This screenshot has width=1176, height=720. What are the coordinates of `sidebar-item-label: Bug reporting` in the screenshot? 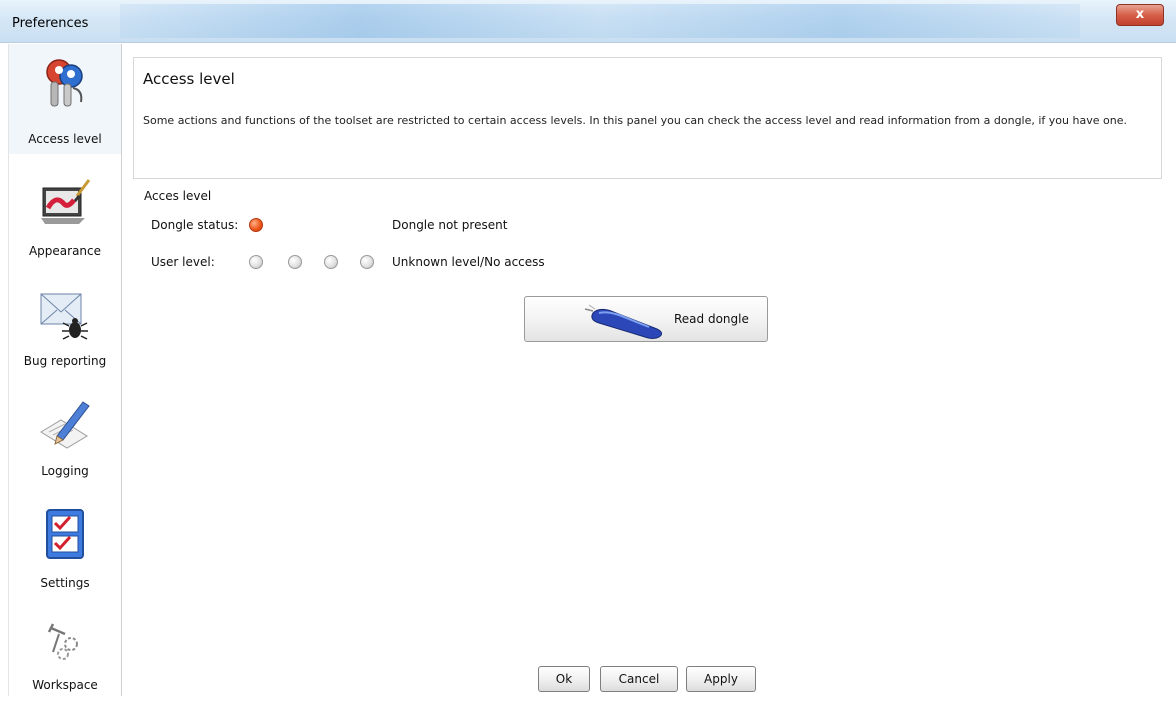 It's located at (65, 361).